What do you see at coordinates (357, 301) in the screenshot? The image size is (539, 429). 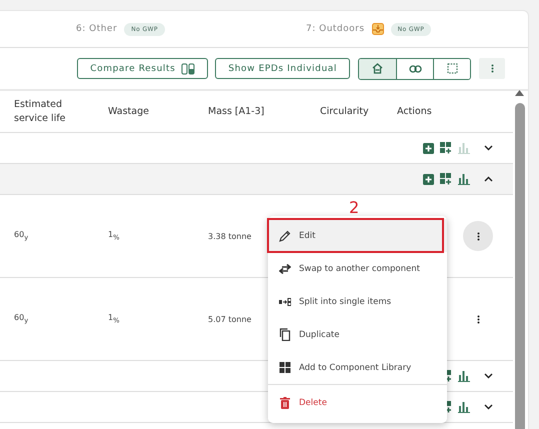 I see `menu-item: Split into single items` at bounding box center [357, 301].